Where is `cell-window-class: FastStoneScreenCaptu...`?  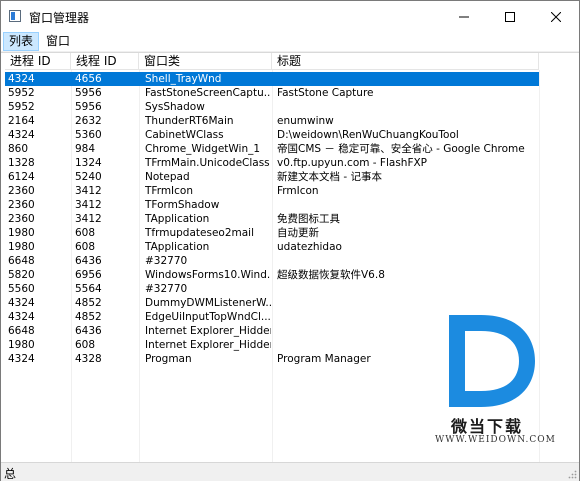 cell-window-class: FastStoneScreenCaptu... is located at coordinates (208, 93).